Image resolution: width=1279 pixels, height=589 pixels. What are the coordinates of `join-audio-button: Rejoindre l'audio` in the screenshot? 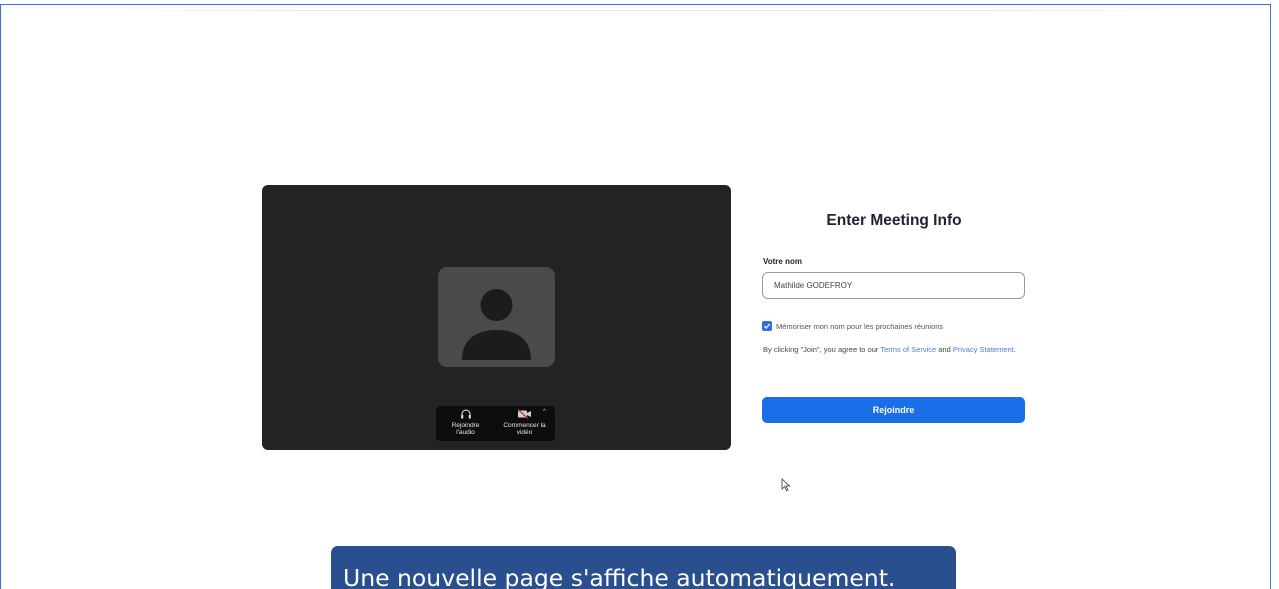 It's located at (465, 423).